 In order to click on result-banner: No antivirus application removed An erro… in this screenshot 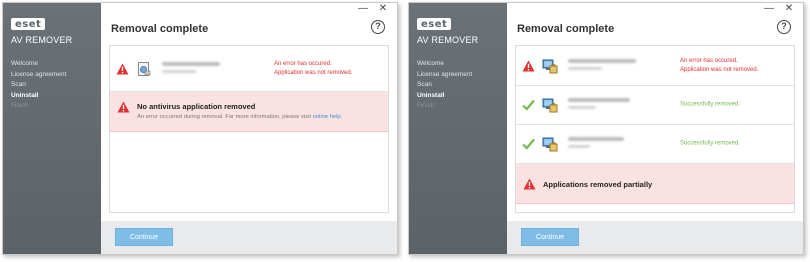, I will do `click(249, 112)`.